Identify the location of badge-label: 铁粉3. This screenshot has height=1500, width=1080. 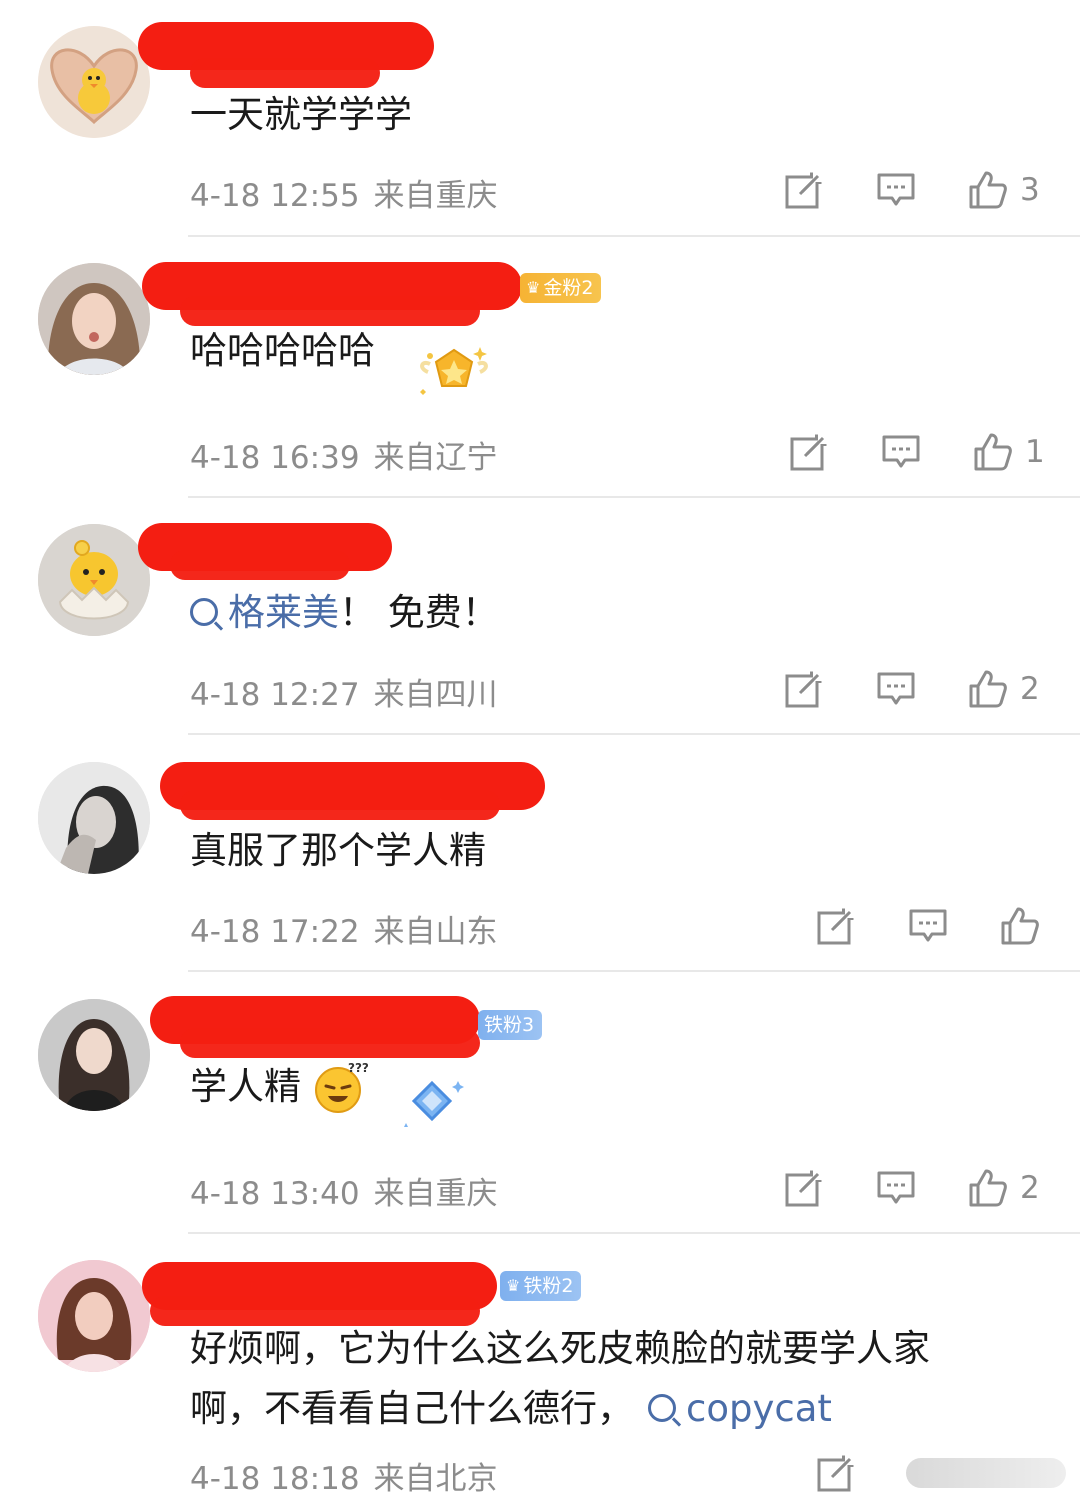
(509, 1025).